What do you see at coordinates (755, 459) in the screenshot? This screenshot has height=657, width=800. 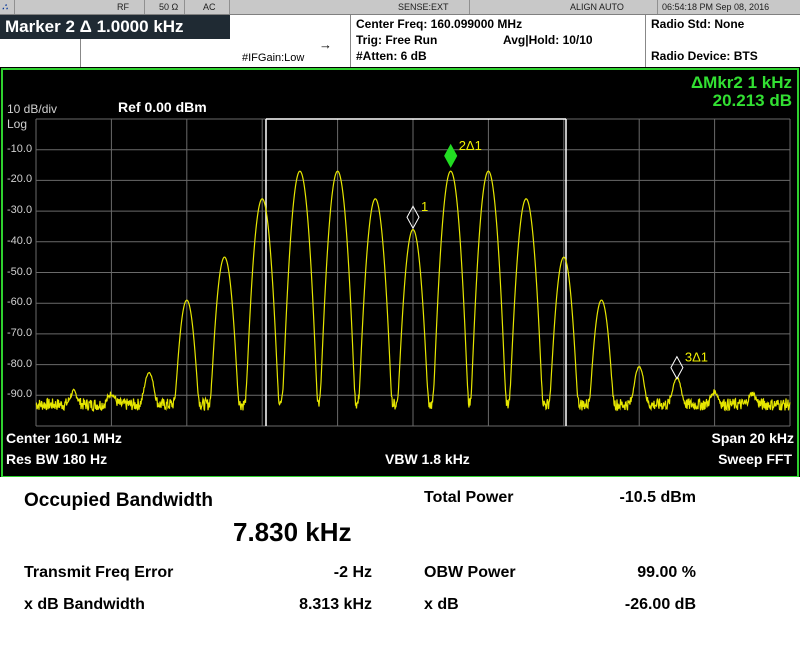 I see `sweep-label: Sweep FFT` at bounding box center [755, 459].